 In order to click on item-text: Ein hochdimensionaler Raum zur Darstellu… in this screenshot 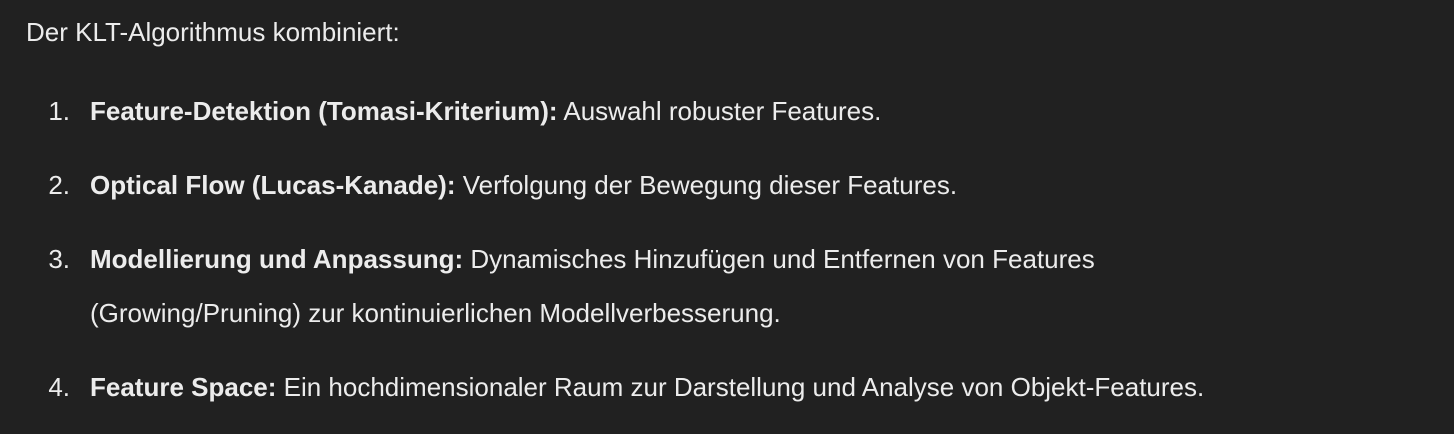, I will do `click(740, 387)`.